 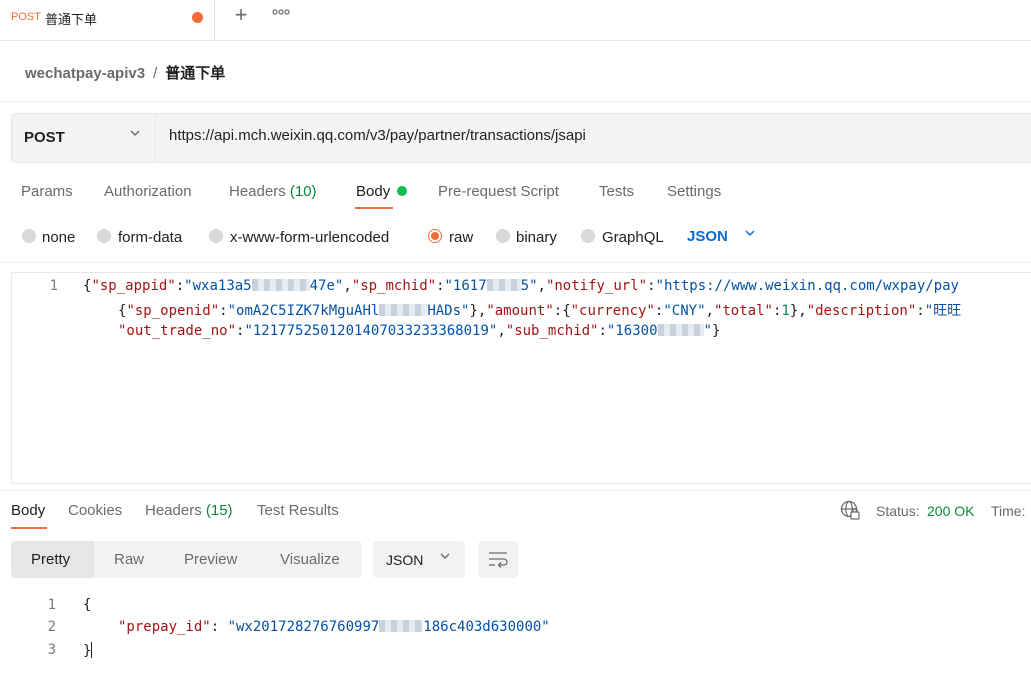 What do you see at coordinates (88, 650) in the screenshot?
I see `response-line: }` at bounding box center [88, 650].